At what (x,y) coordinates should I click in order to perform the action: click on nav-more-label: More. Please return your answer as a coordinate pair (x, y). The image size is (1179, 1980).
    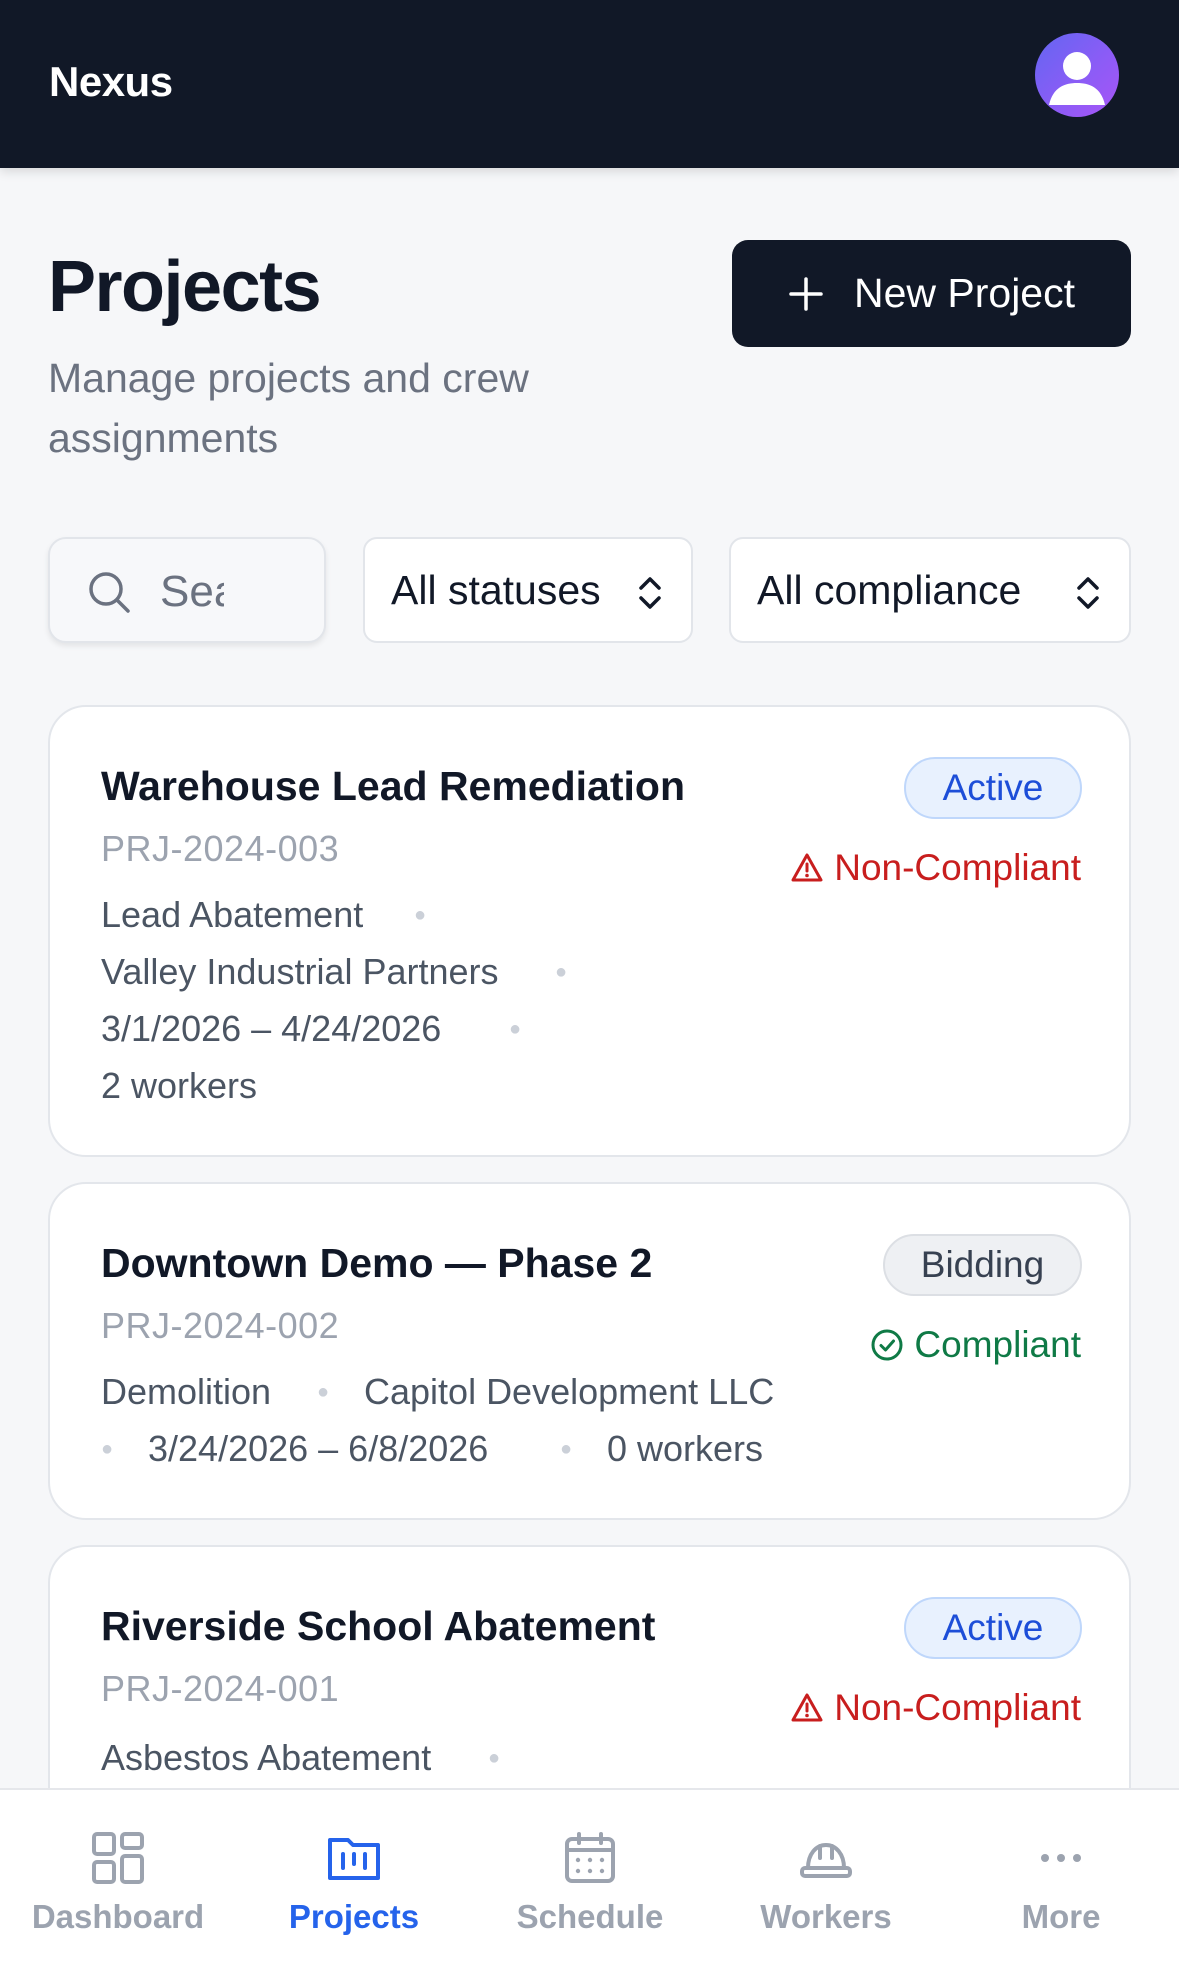
    Looking at the image, I should click on (1061, 1916).